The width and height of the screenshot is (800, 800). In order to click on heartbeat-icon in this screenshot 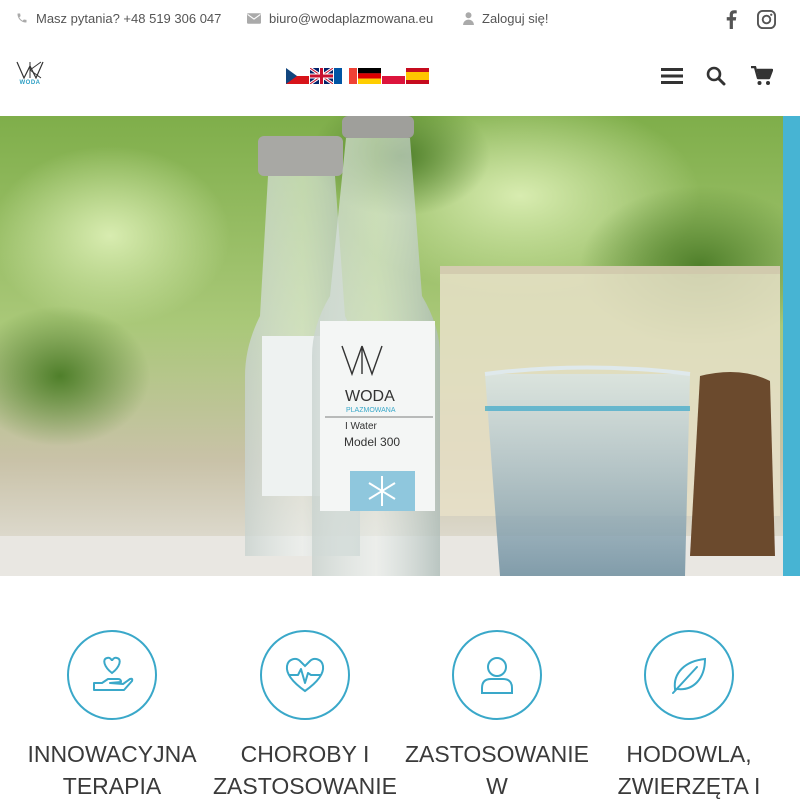, I will do `click(305, 675)`.